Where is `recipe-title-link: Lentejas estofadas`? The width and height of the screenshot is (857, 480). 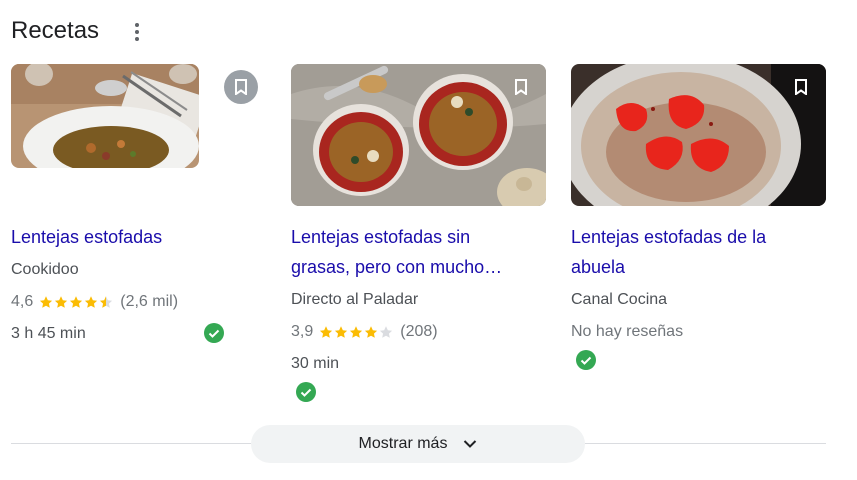 recipe-title-link: Lentejas estofadas is located at coordinates (136, 237).